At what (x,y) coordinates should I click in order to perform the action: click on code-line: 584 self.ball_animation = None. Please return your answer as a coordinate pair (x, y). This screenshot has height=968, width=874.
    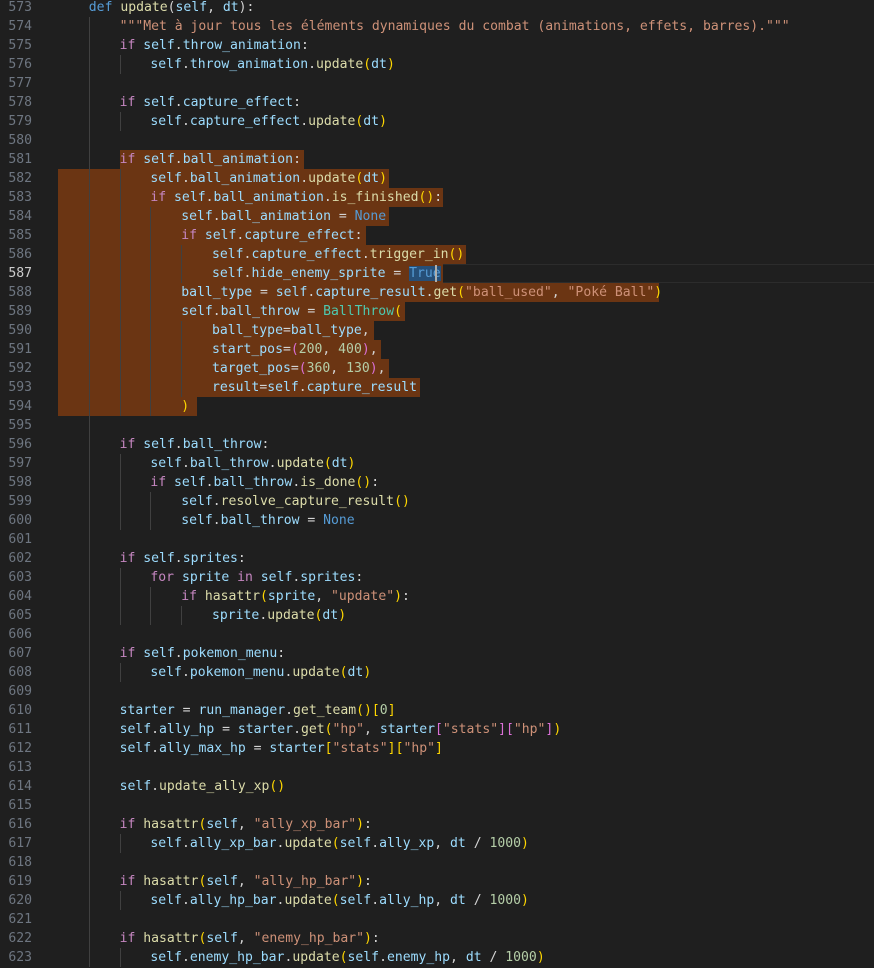
    Looking at the image, I should click on (437, 216).